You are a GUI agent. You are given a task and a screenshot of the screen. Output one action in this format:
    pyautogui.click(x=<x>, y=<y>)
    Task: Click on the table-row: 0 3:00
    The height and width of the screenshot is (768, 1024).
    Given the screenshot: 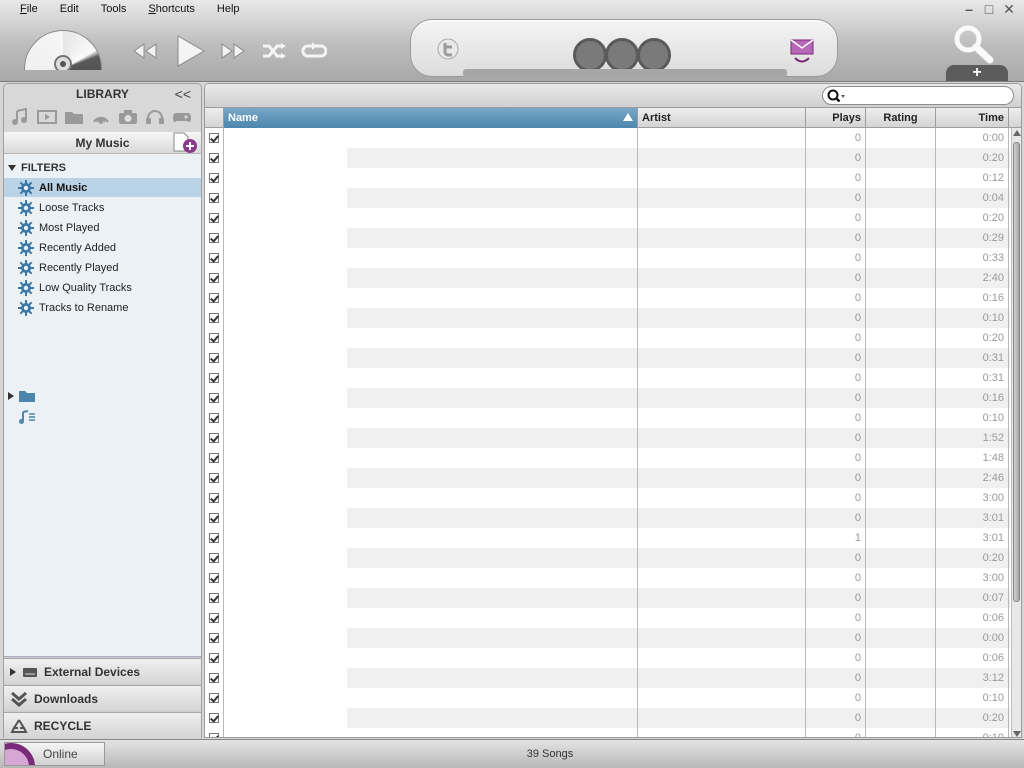 What is the action you would take?
    pyautogui.click(x=607, y=578)
    